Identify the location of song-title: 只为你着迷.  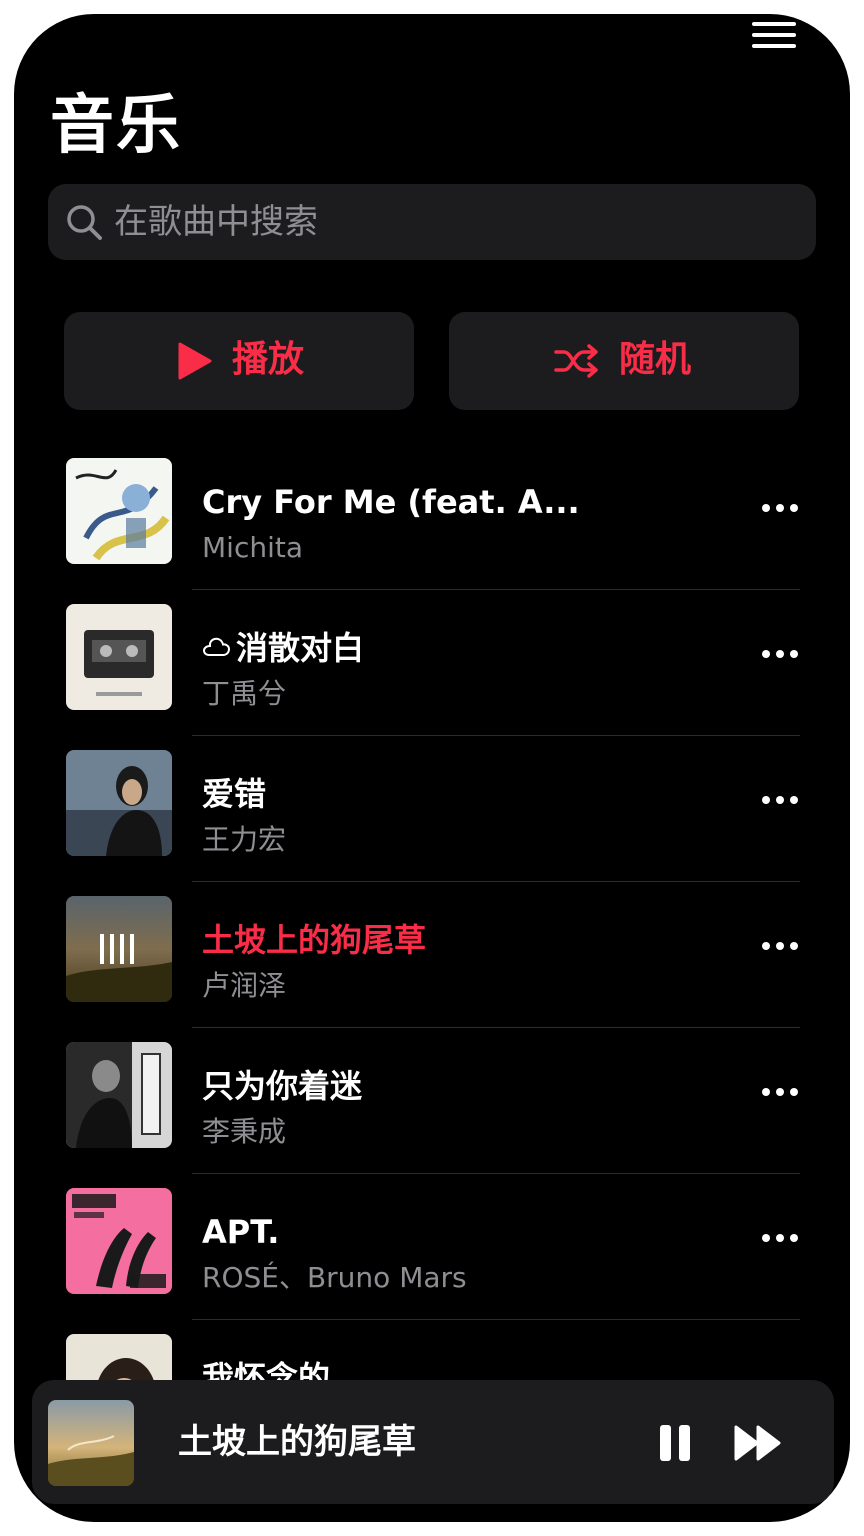
(282, 1086).